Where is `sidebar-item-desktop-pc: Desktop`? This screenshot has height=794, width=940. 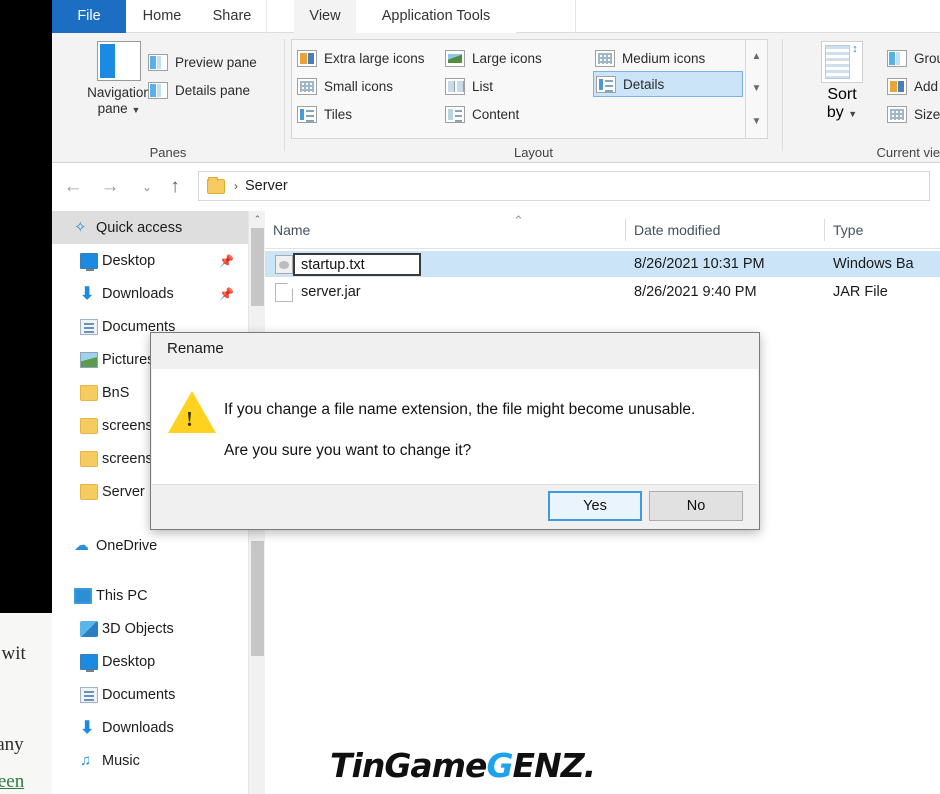 sidebar-item-desktop-pc: Desktop is located at coordinates (150, 661).